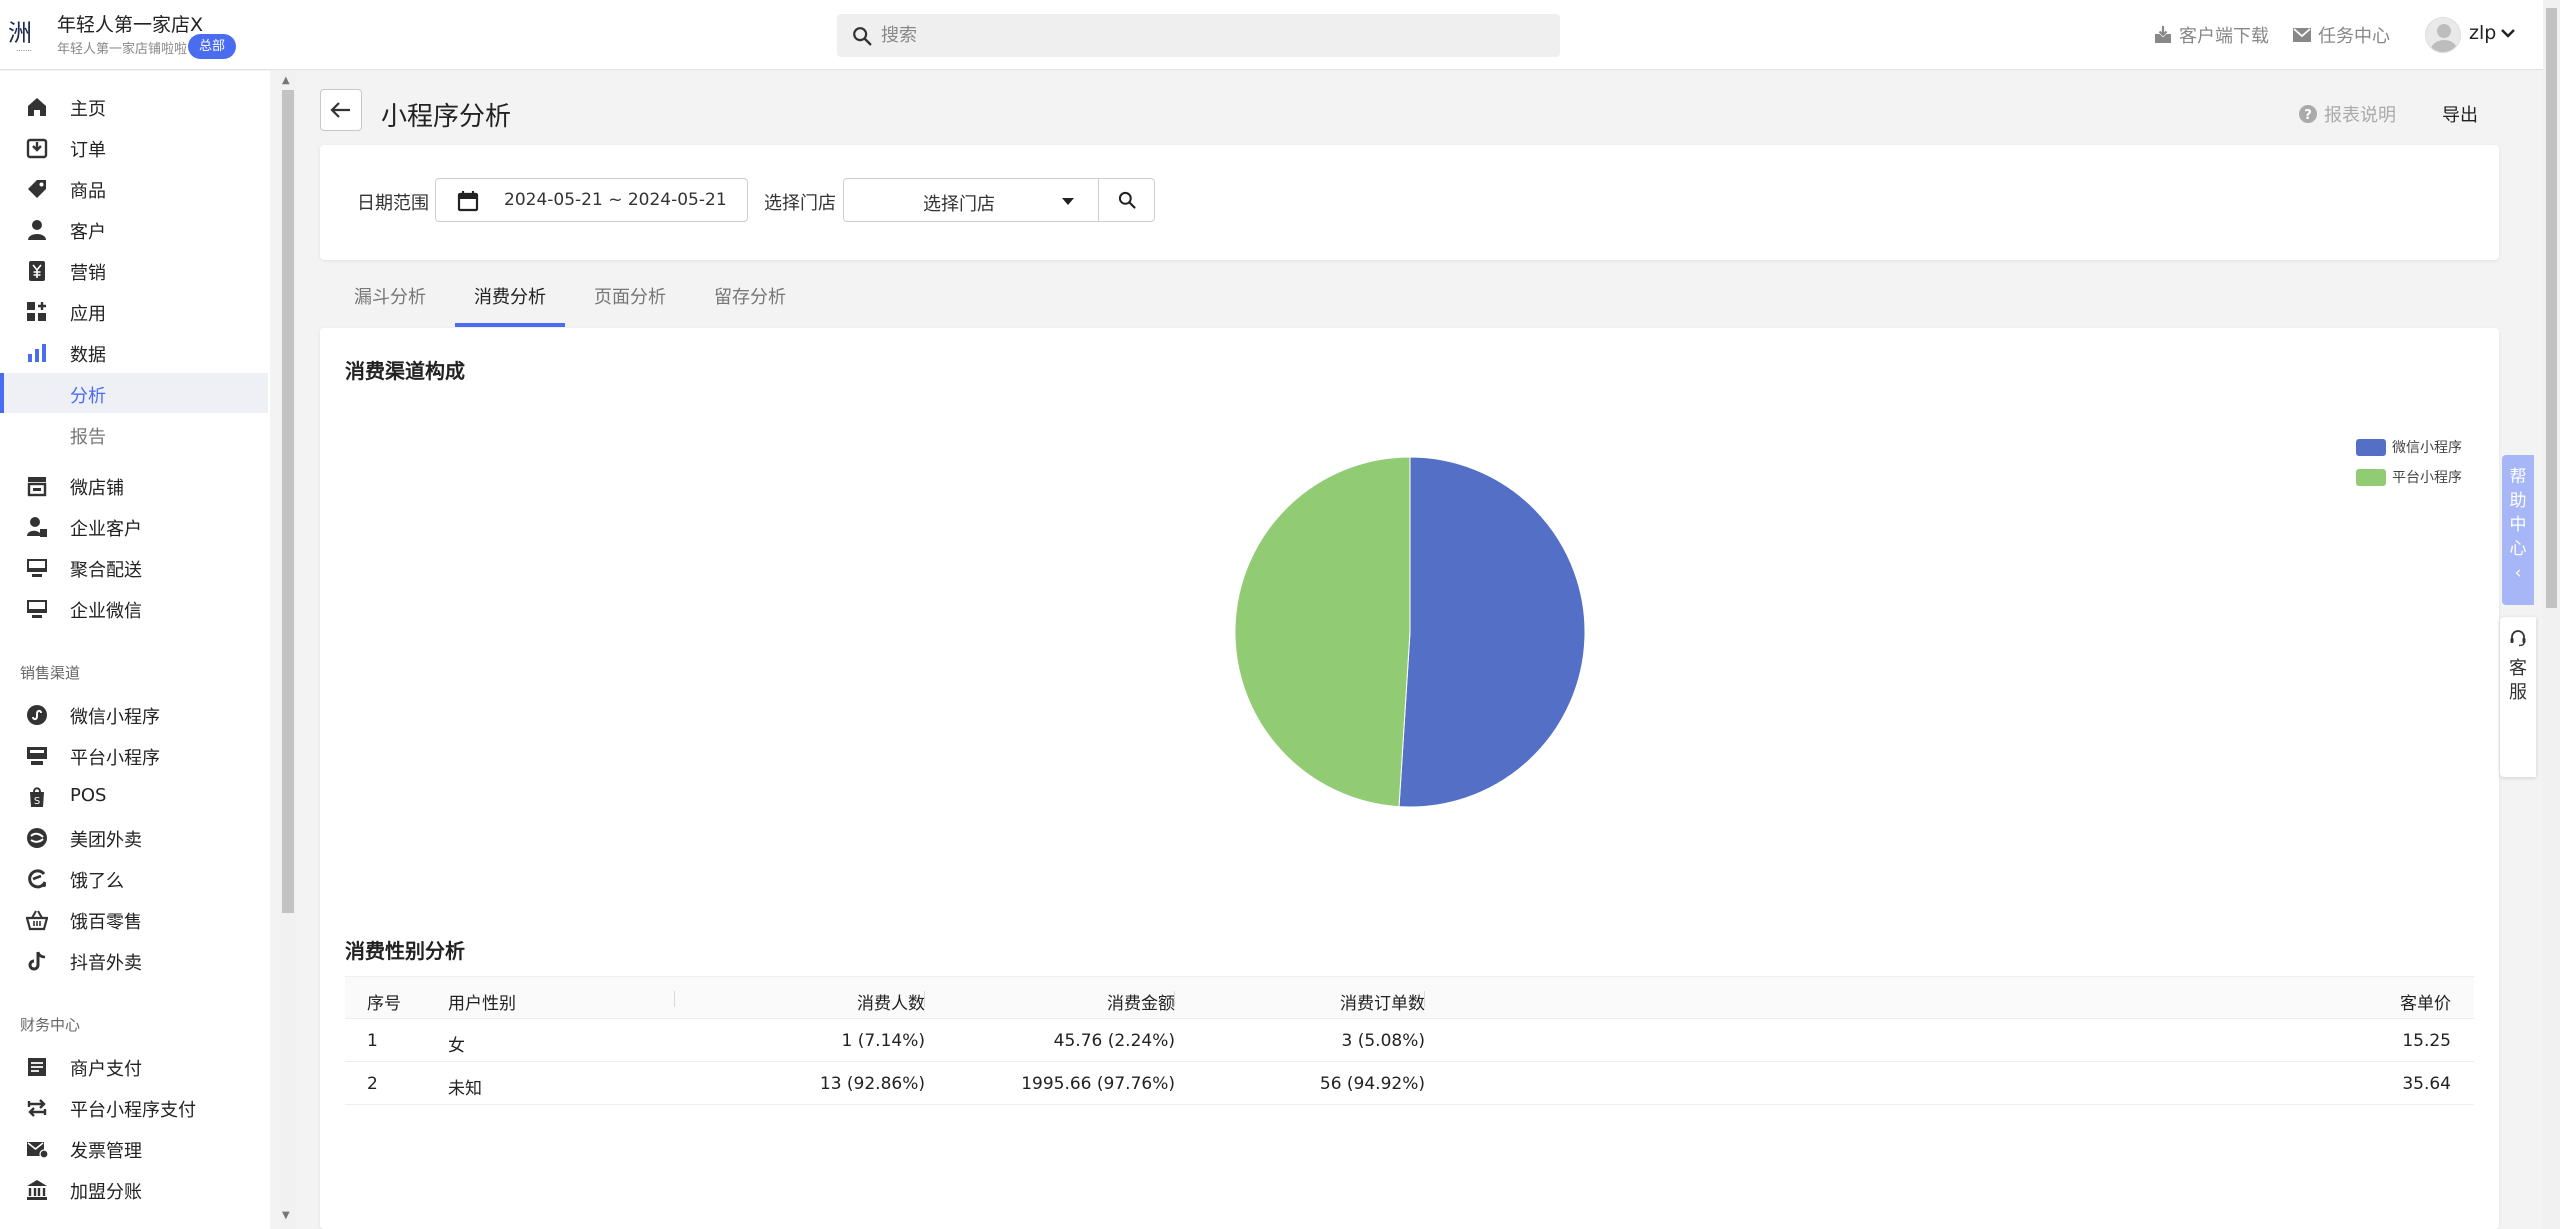  Describe the element at coordinates (1114, 1041) in the screenshot. I see `cell-amount: 45.76 (2.24%)` at that location.